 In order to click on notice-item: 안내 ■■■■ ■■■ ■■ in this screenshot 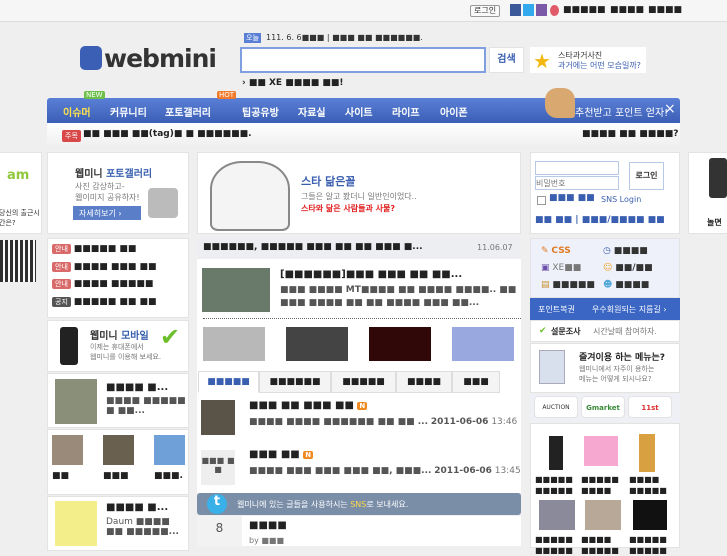, I will do `click(104, 267)`.